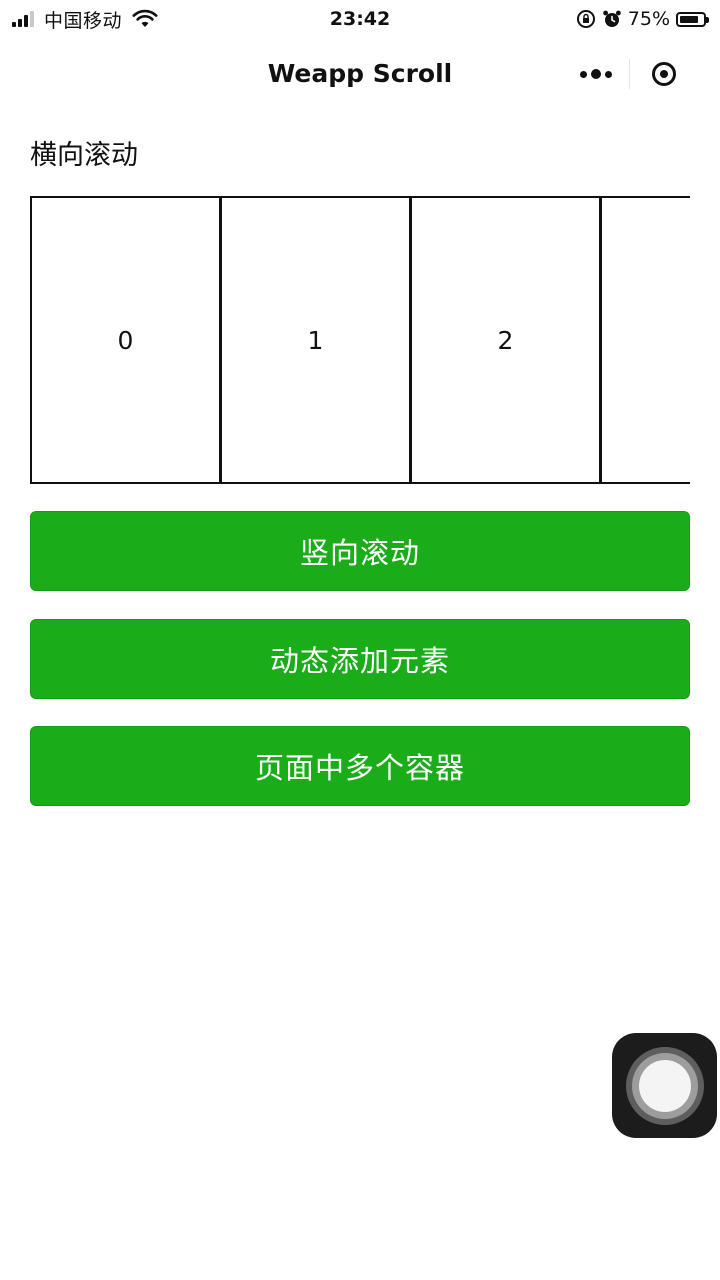 This screenshot has width=720, height=1280. I want to click on orientation-lock-icon, so click(585, 19).